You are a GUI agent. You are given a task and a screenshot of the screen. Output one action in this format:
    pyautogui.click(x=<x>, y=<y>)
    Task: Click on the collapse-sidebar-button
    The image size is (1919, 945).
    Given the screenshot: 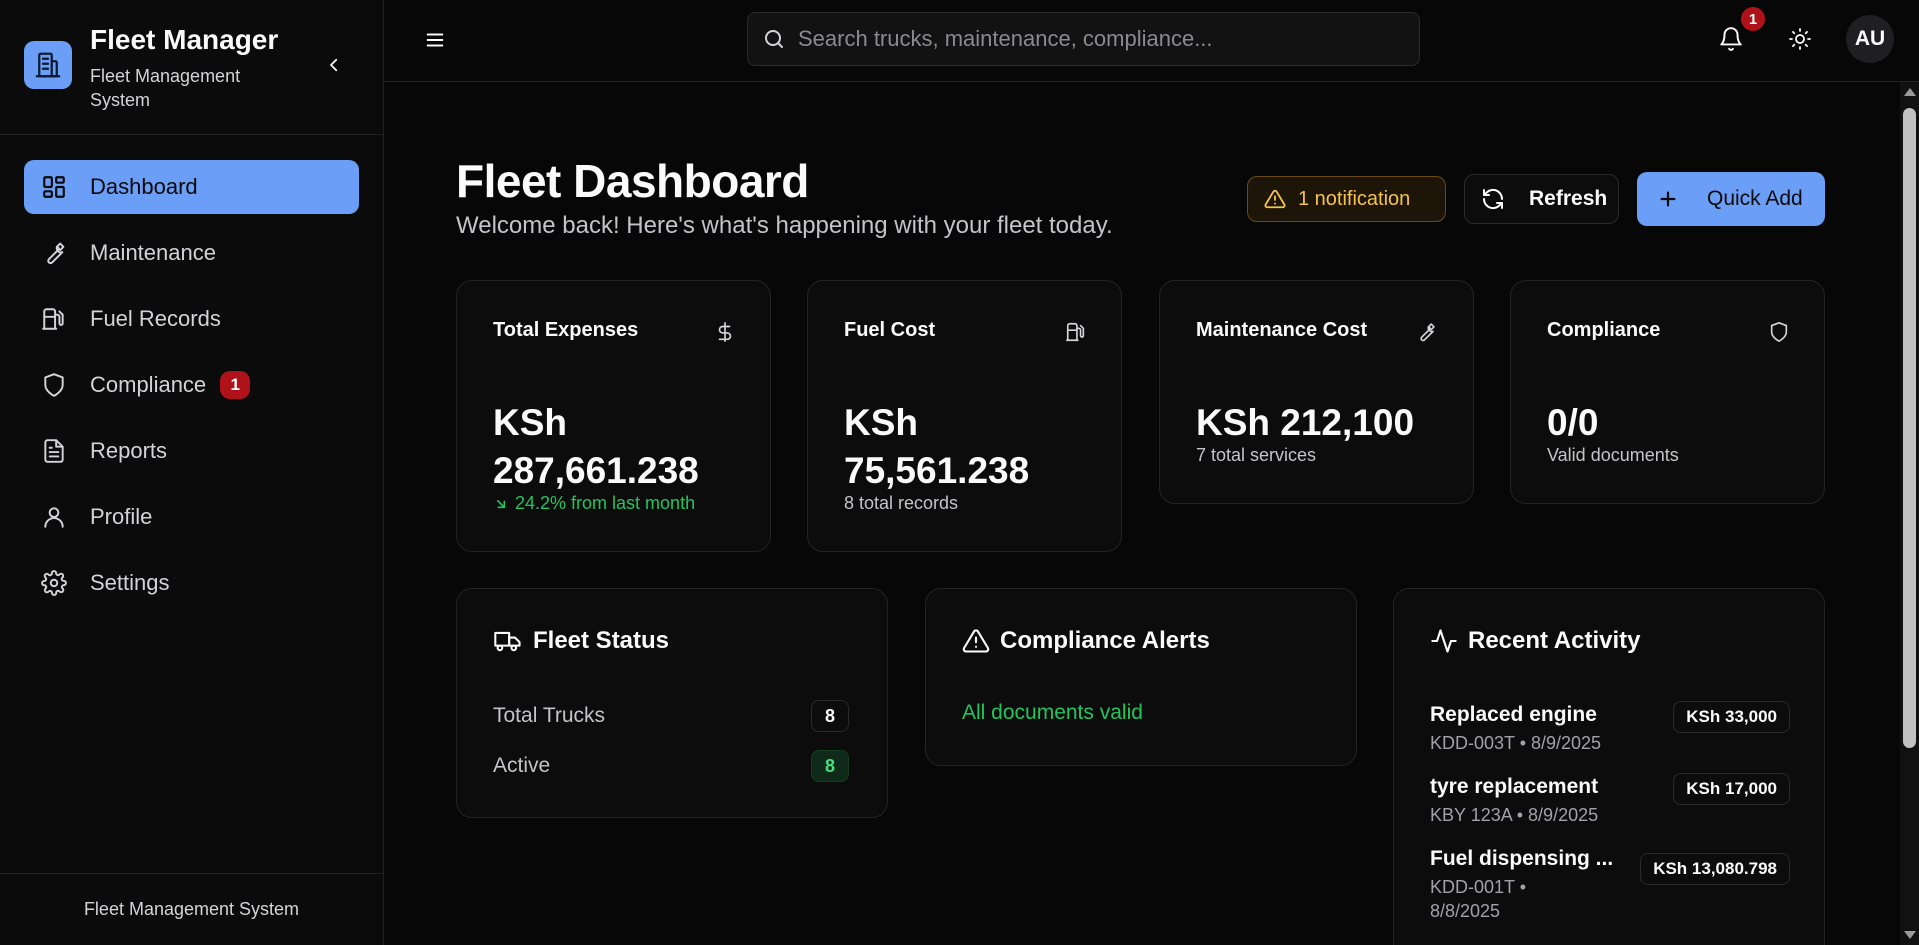 What is the action you would take?
    pyautogui.click(x=334, y=65)
    